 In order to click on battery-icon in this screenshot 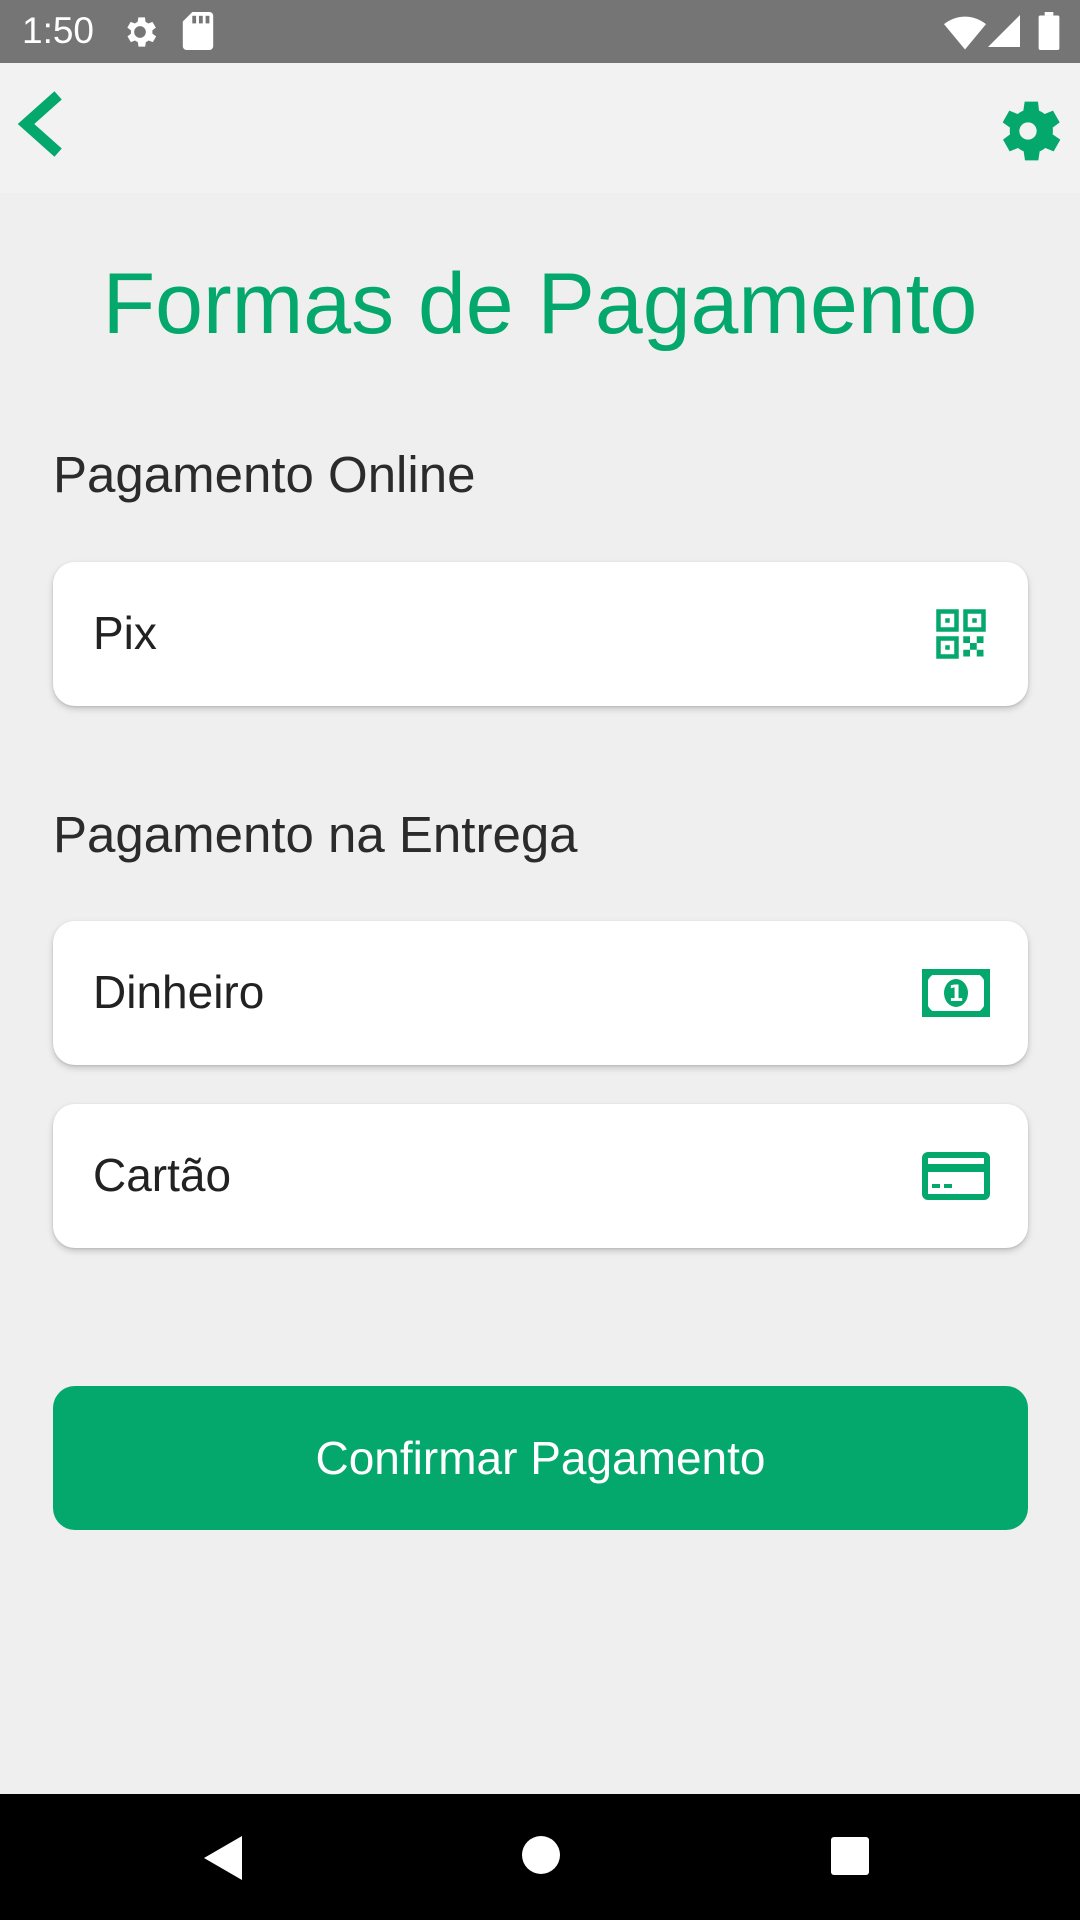, I will do `click(1049, 31)`.